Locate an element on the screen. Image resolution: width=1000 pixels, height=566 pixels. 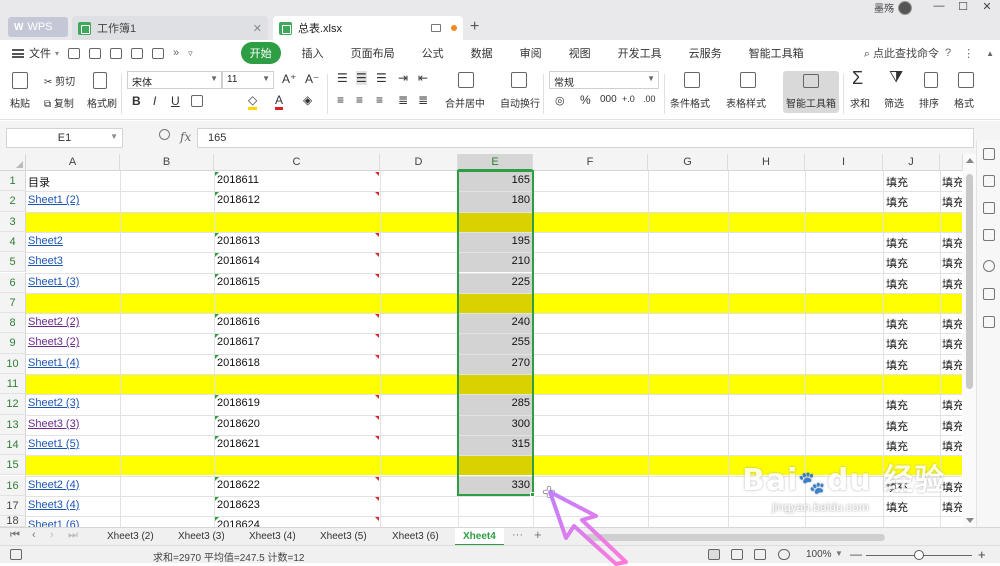
sheet-hyperlink: Sheet2 (4) is located at coordinates (73, 487).